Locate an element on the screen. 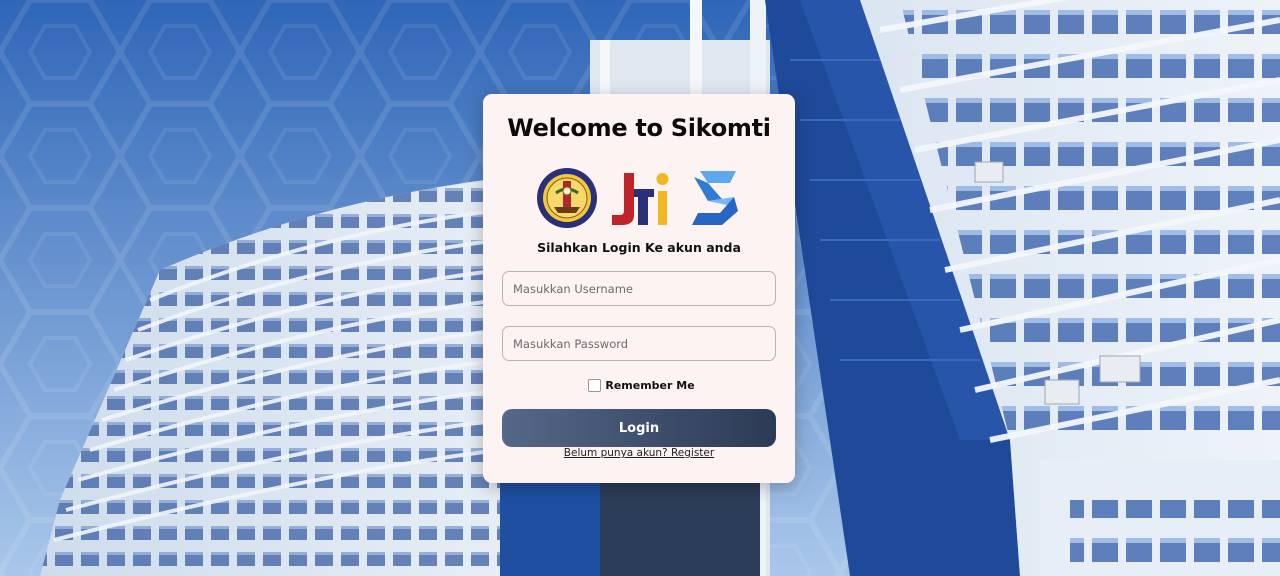 This screenshot has width=1280, height=576. register-link: Belum punya akun? Register is located at coordinates (639, 453).